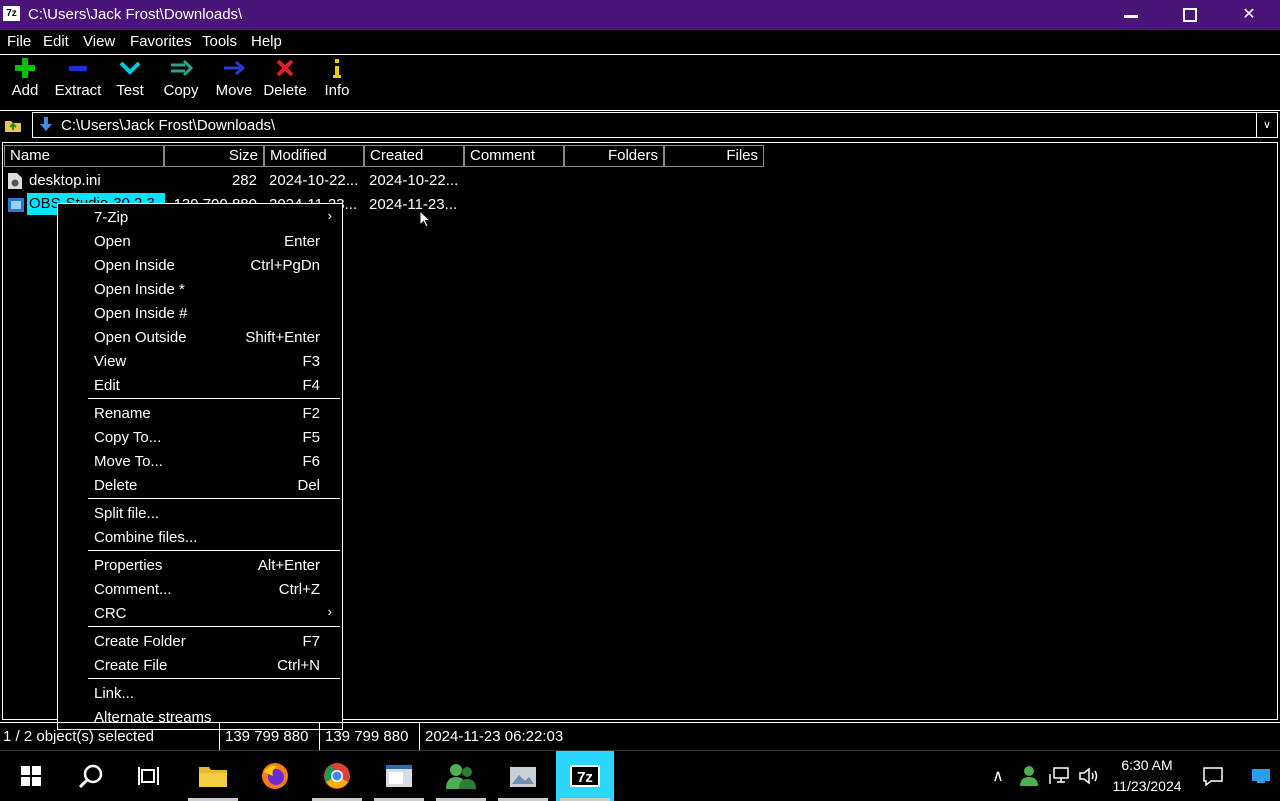 This screenshot has width=1280, height=801. What do you see at coordinates (298, 665) in the screenshot?
I see `menu-item-shortcut: Ctrl+N` at bounding box center [298, 665].